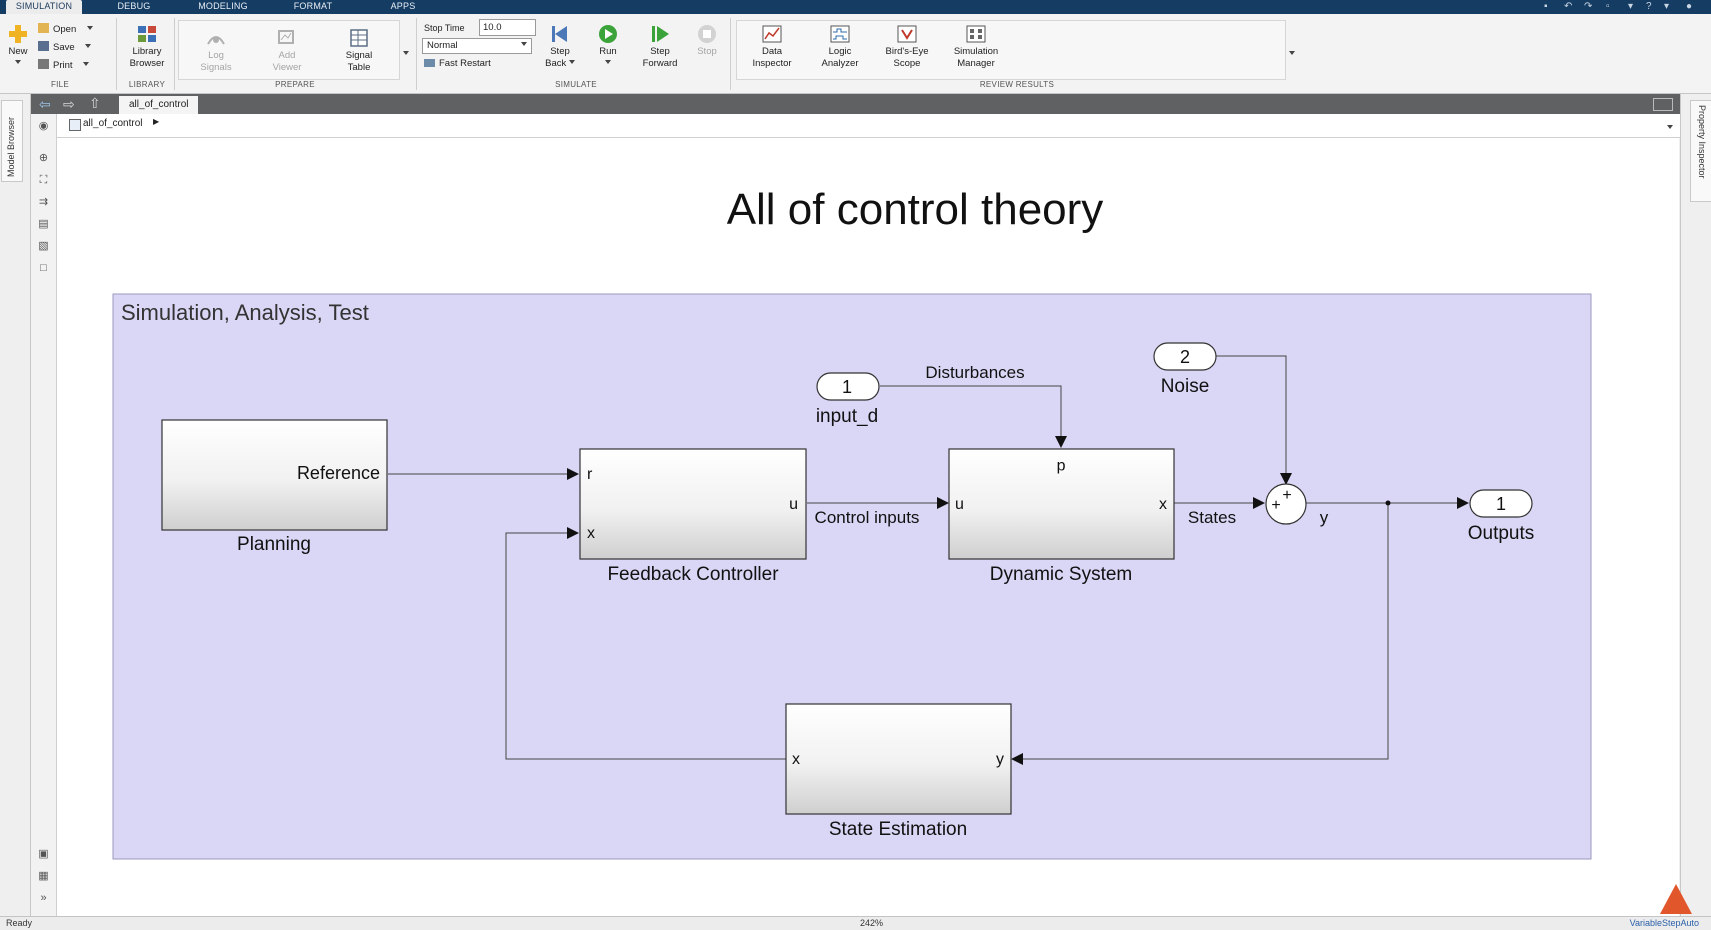 Image resolution: width=1711 pixels, height=930 pixels. What do you see at coordinates (147, 51) in the screenshot?
I see `library-browser-label-1: Library` at bounding box center [147, 51].